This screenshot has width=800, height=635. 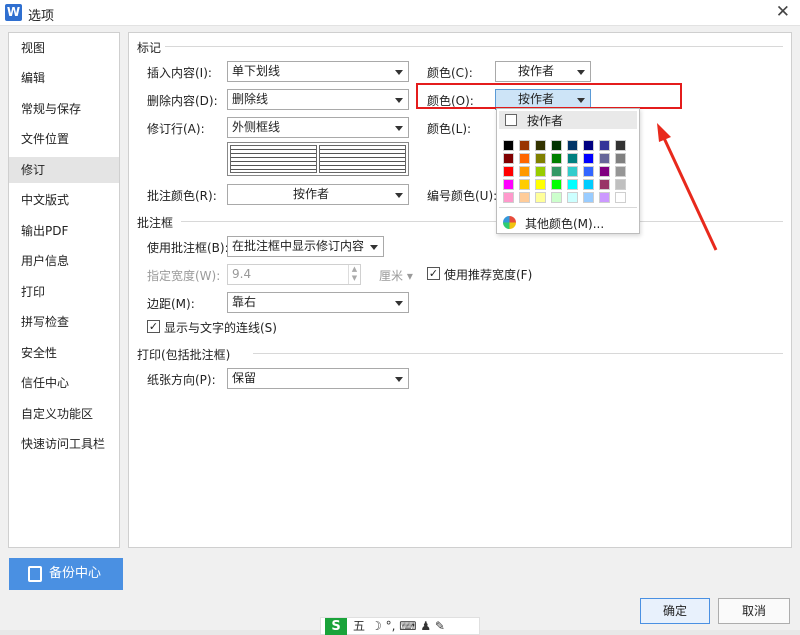 I want to click on ime-tool-icons: ☽ °, ⌨ ♟ ✎, so click(x=408, y=626).